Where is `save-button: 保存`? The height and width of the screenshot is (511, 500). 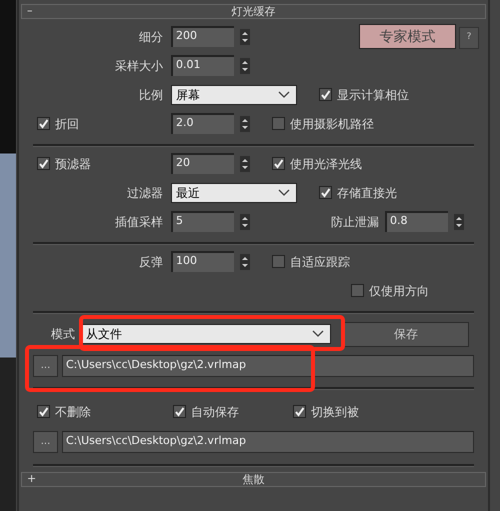 save-button: 保存 is located at coordinates (406, 334).